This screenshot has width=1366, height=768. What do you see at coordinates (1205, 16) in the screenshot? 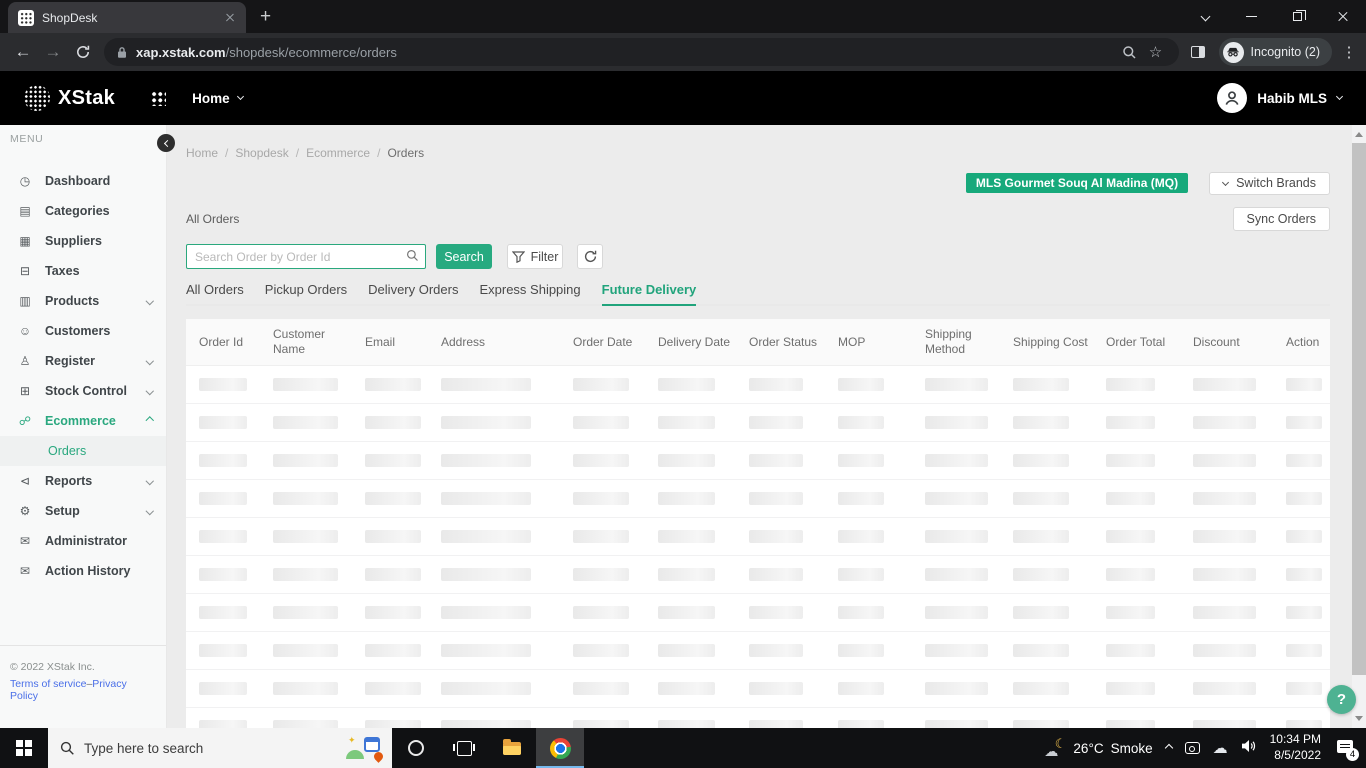
I see `tab-search-button` at bounding box center [1205, 16].